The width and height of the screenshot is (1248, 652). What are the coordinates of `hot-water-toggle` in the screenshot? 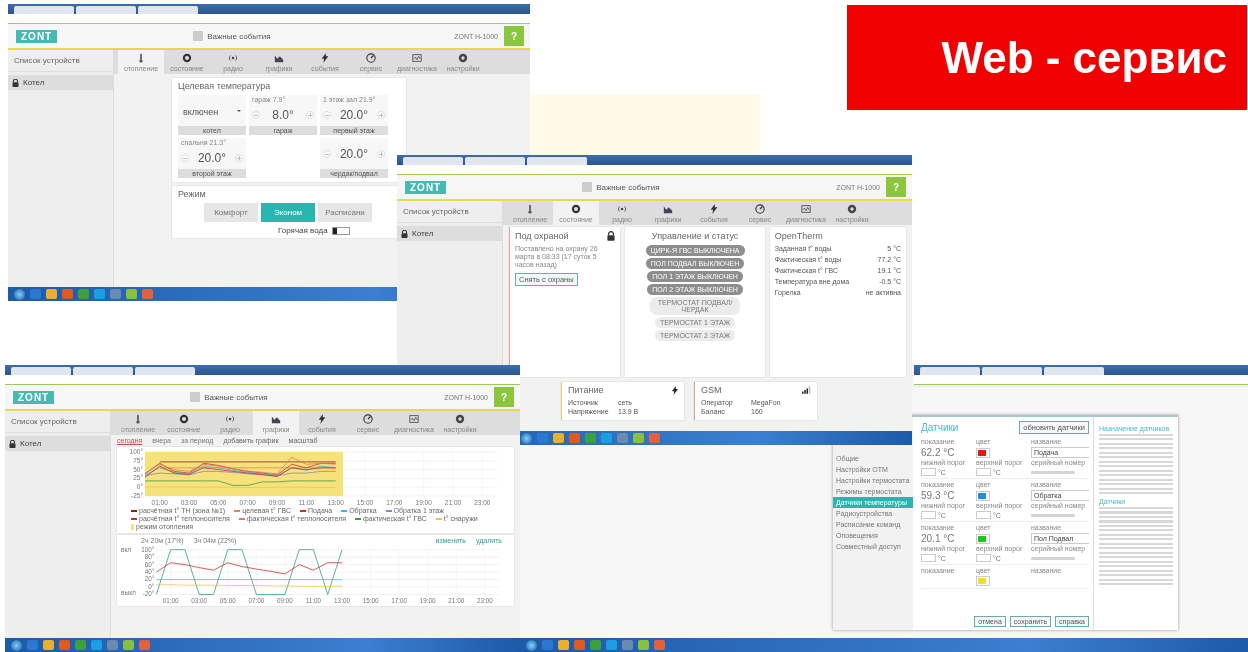 It's located at (340, 230).